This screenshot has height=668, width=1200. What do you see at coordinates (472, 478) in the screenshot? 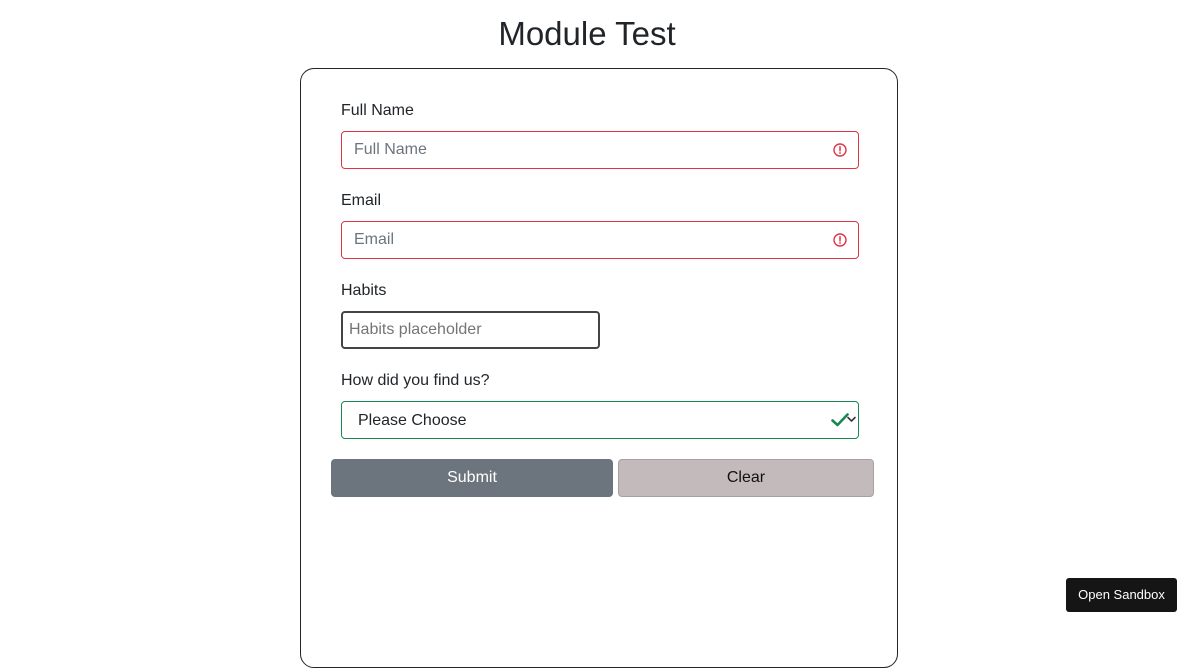
I see `submit-button: Submit` at bounding box center [472, 478].